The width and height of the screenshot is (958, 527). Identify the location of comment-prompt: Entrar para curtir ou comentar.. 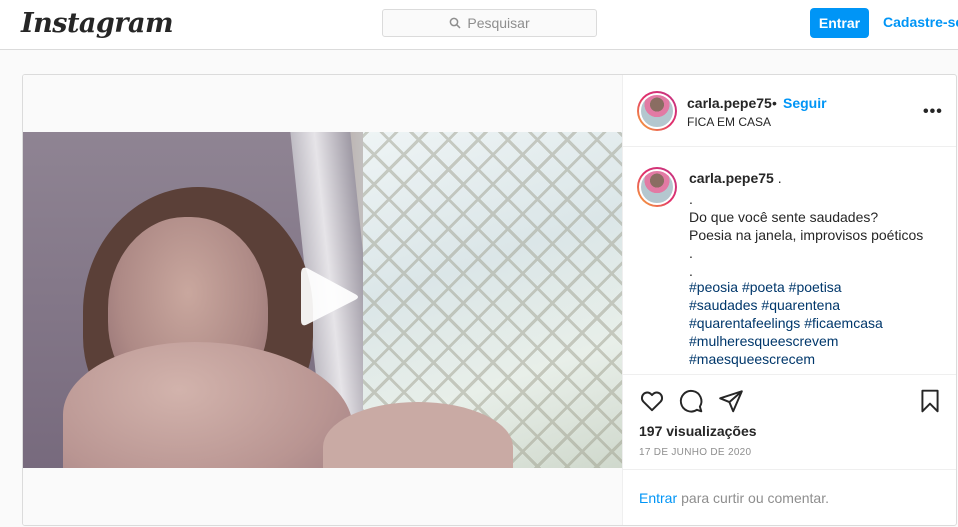
(789, 497).